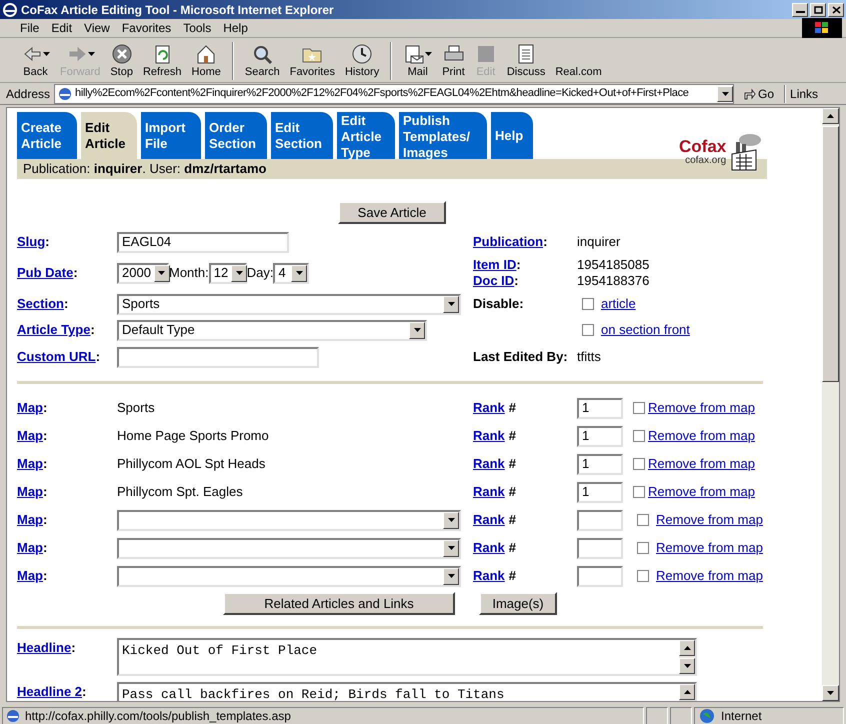 The image size is (846, 724). I want to click on toolbar-button: History, so click(362, 61).